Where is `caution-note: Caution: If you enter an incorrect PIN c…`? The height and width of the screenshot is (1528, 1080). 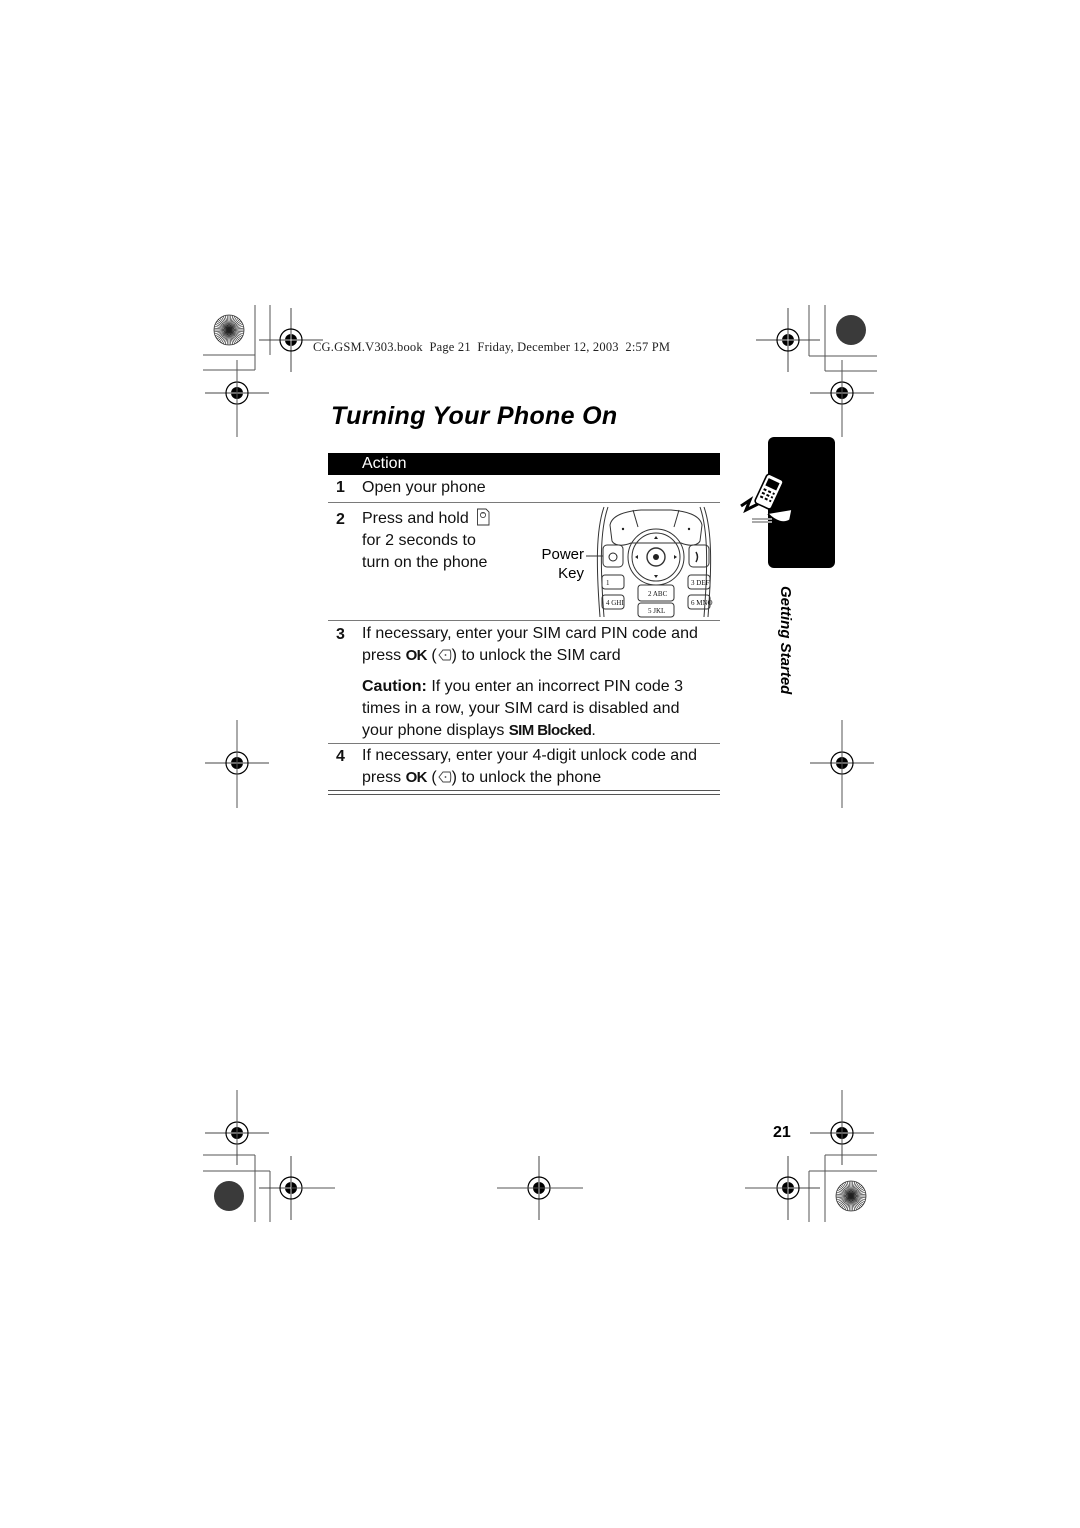 caution-note: Caution: If you enter an incorrect PIN c… is located at coordinates (542, 709).